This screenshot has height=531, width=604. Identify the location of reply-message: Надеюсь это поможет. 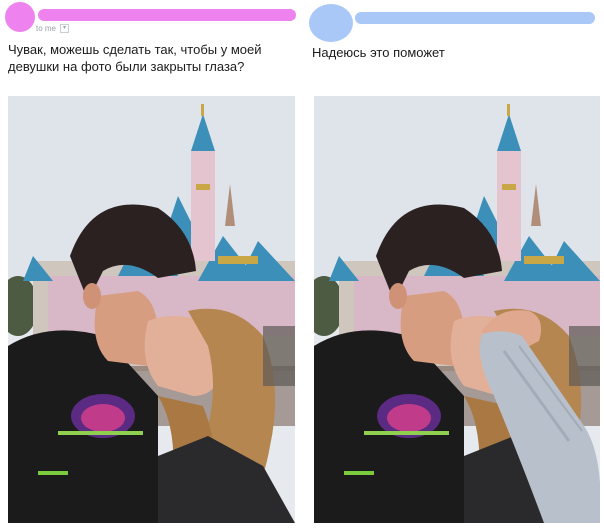
(378, 52).